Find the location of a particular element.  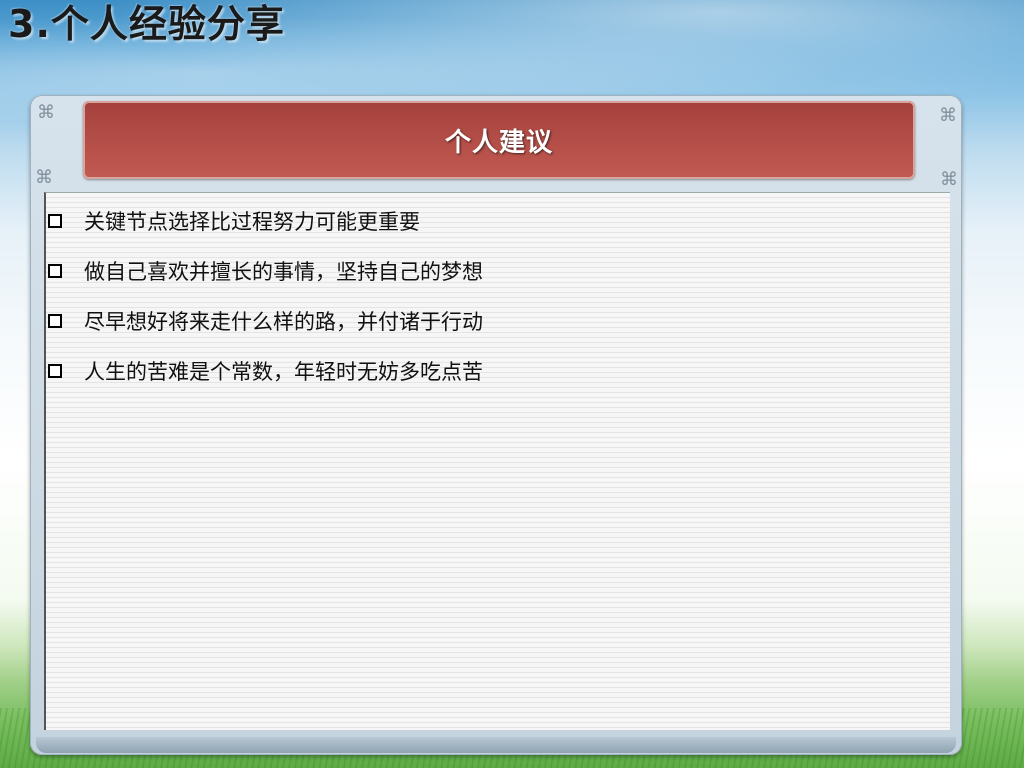

header-bar: 个人建议 is located at coordinates (499, 140).